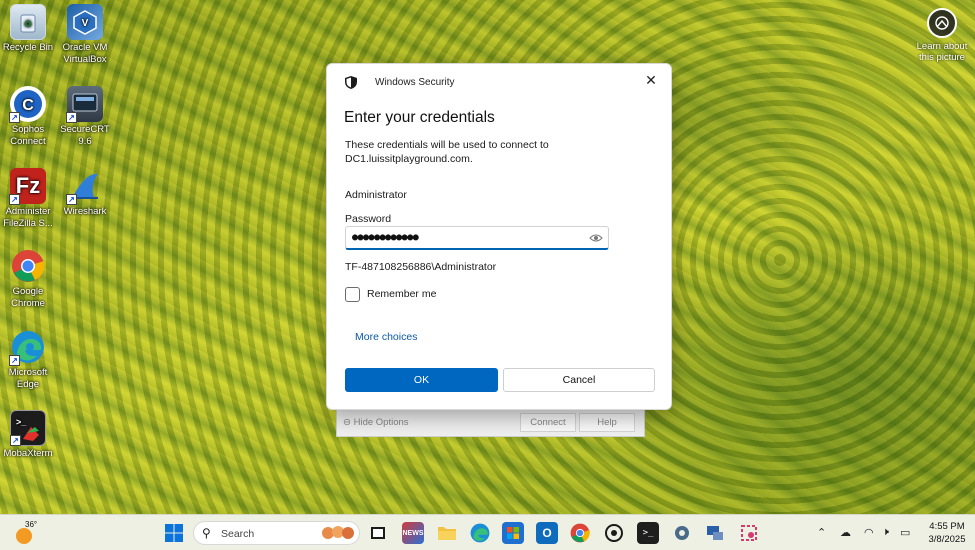 This screenshot has width=975, height=550. What do you see at coordinates (31, 524) in the screenshot?
I see `weather-temperature: 36°` at bounding box center [31, 524].